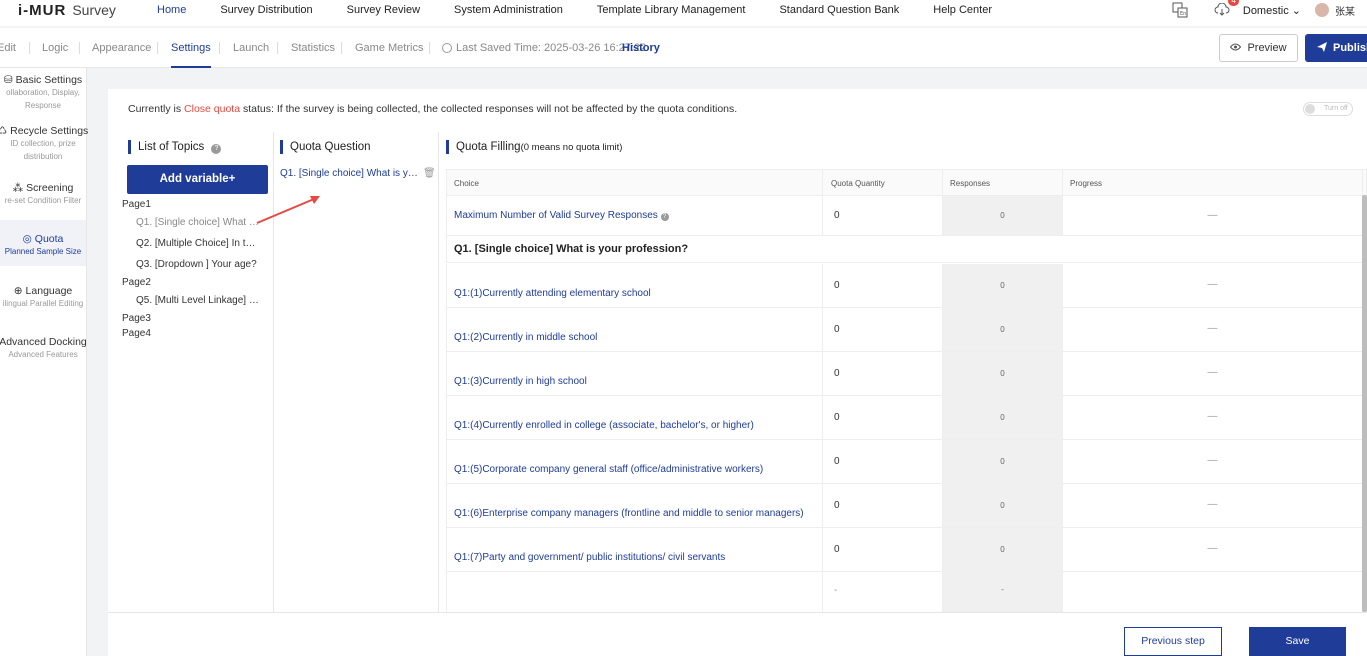 Image resolution: width=1367 pixels, height=656 pixels. Describe the element at coordinates (635, 329) in the screenshot. I see `row-choice: Q1:(2)Currently in middle school` at that location.